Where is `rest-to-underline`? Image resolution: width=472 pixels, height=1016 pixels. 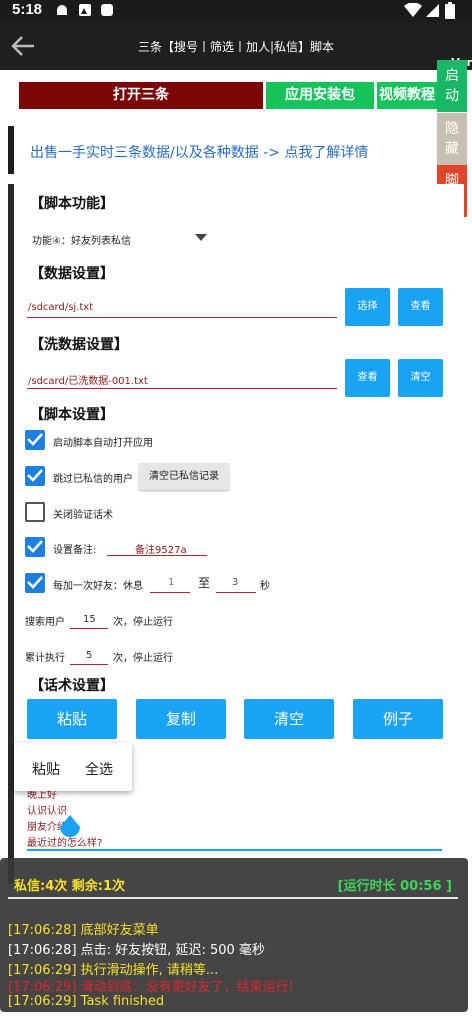
rest-to-underline is located at coordinates (236, 592).